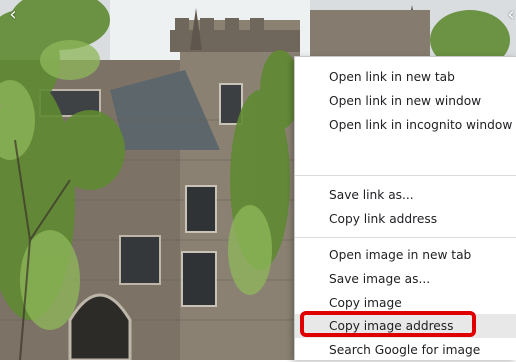 The image size is (516, 362). I want to click on menu-item-open-image-new-tab: Open image in new tab, so click(405, 255).